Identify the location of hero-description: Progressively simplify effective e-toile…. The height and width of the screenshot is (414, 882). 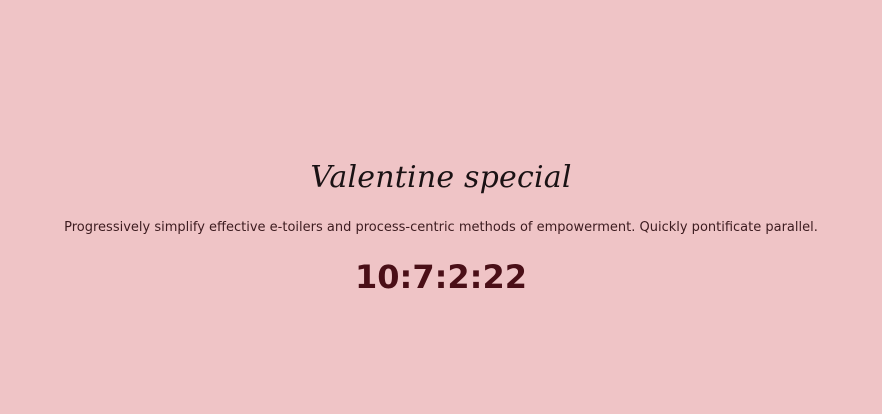
(441, 227).